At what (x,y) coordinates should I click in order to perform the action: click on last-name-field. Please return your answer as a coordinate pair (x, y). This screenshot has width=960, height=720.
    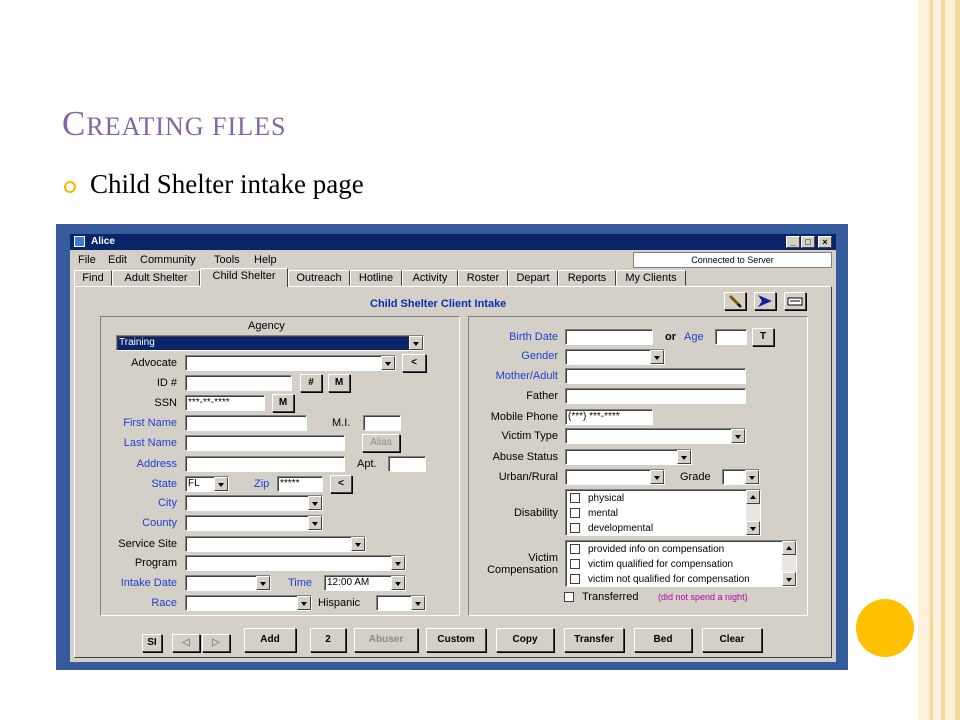
    Looking at the image, I should click on (265, 443).